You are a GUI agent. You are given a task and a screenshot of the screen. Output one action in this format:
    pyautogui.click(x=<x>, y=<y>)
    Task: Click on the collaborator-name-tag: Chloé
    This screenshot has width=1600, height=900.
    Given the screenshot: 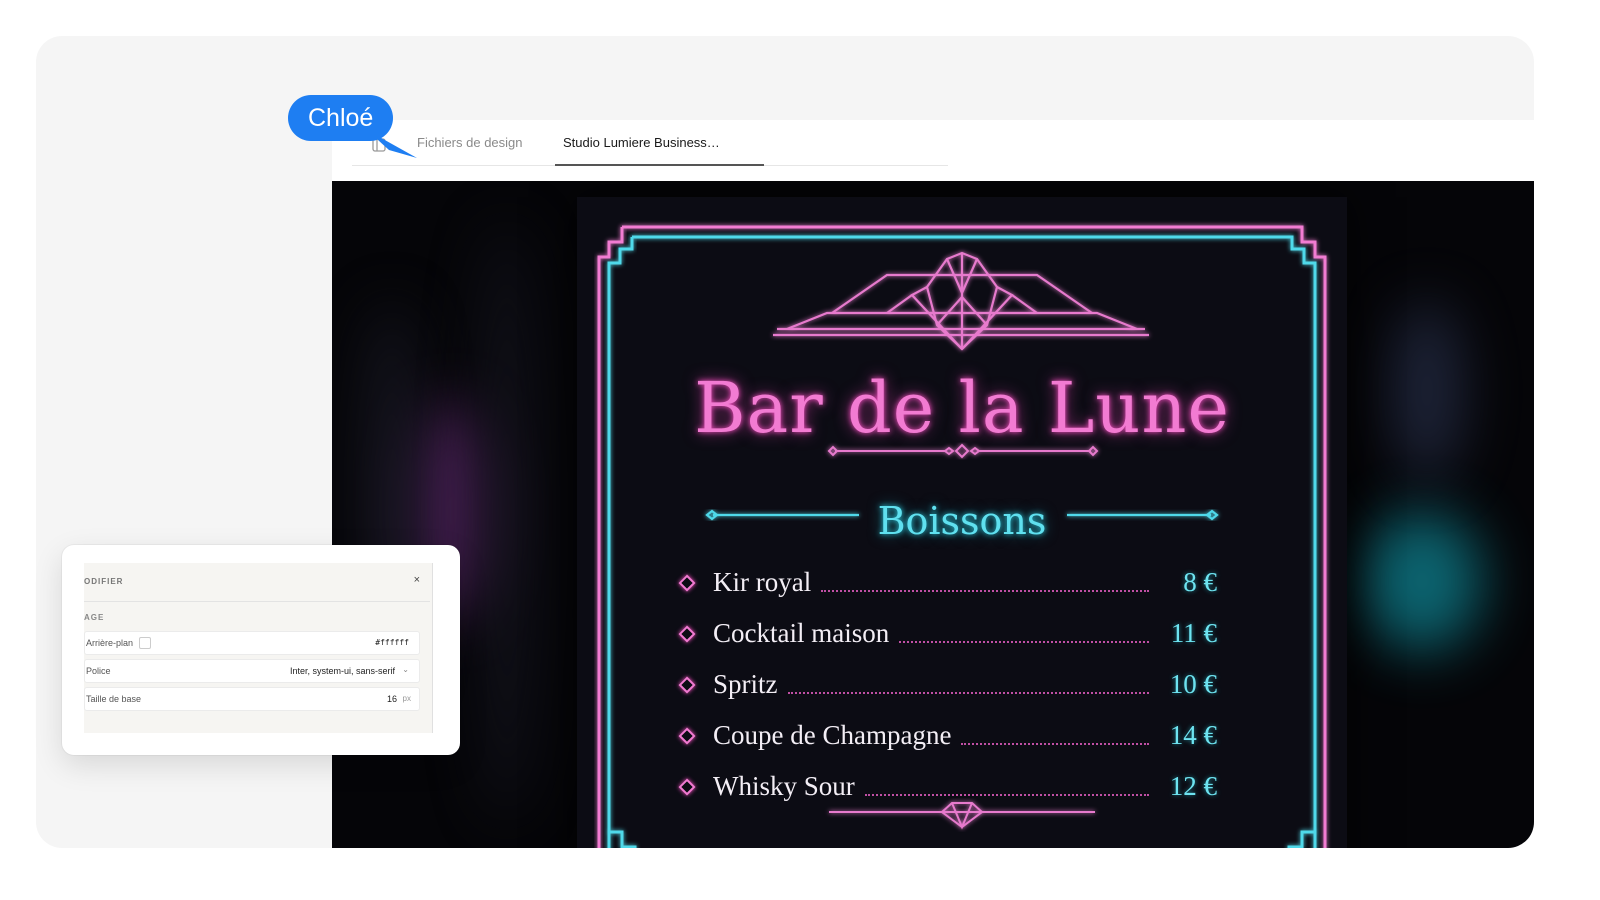 What is the action you would take?
    pyautogui.click(x=341, y=118)
    